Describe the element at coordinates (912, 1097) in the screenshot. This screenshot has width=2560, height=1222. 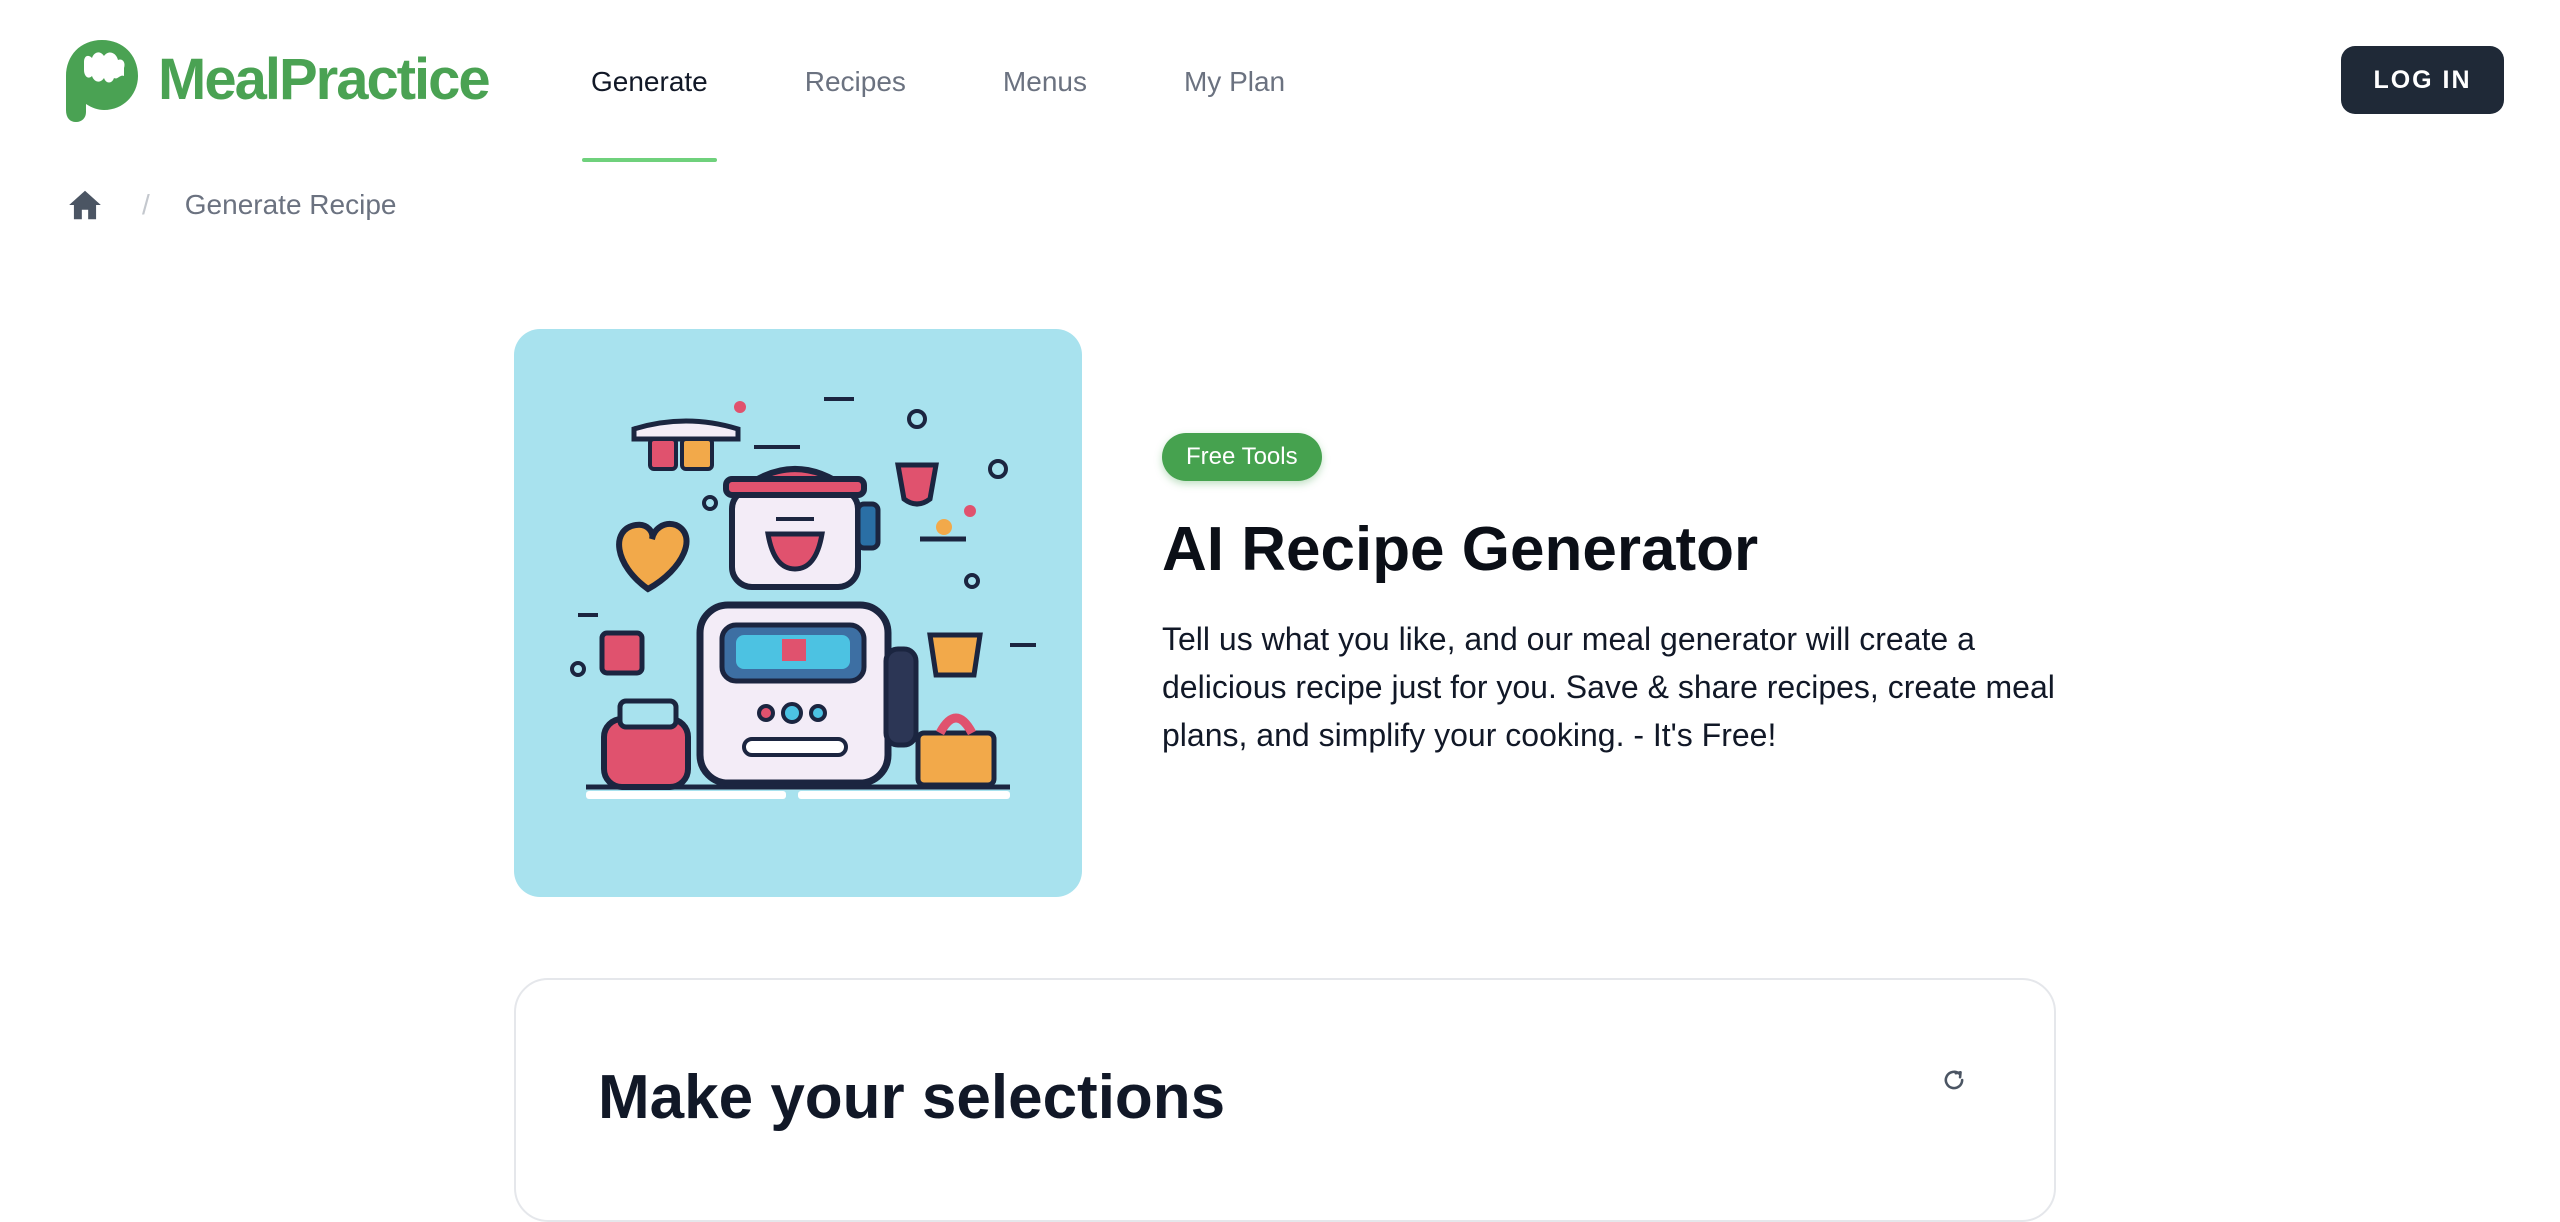
I see `selections-title: Make your selections` at that location.